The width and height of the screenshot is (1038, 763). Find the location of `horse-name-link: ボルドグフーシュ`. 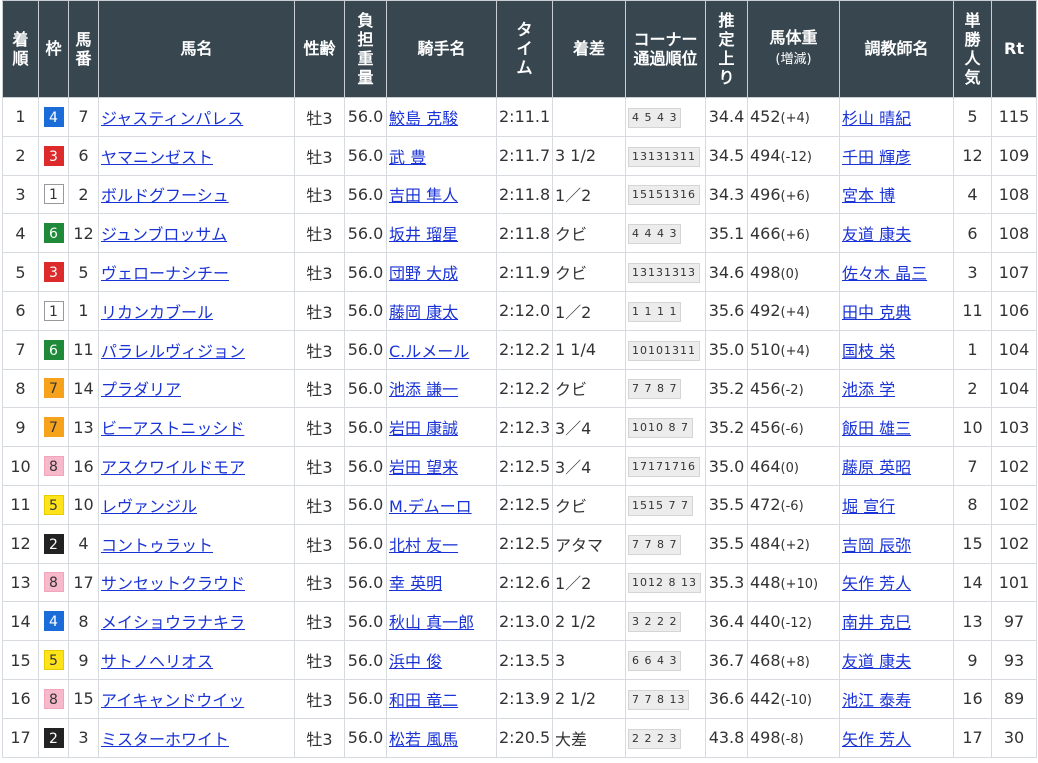

horse-name-link: ボルドグフーシュ is located at coordinates (165, 195).